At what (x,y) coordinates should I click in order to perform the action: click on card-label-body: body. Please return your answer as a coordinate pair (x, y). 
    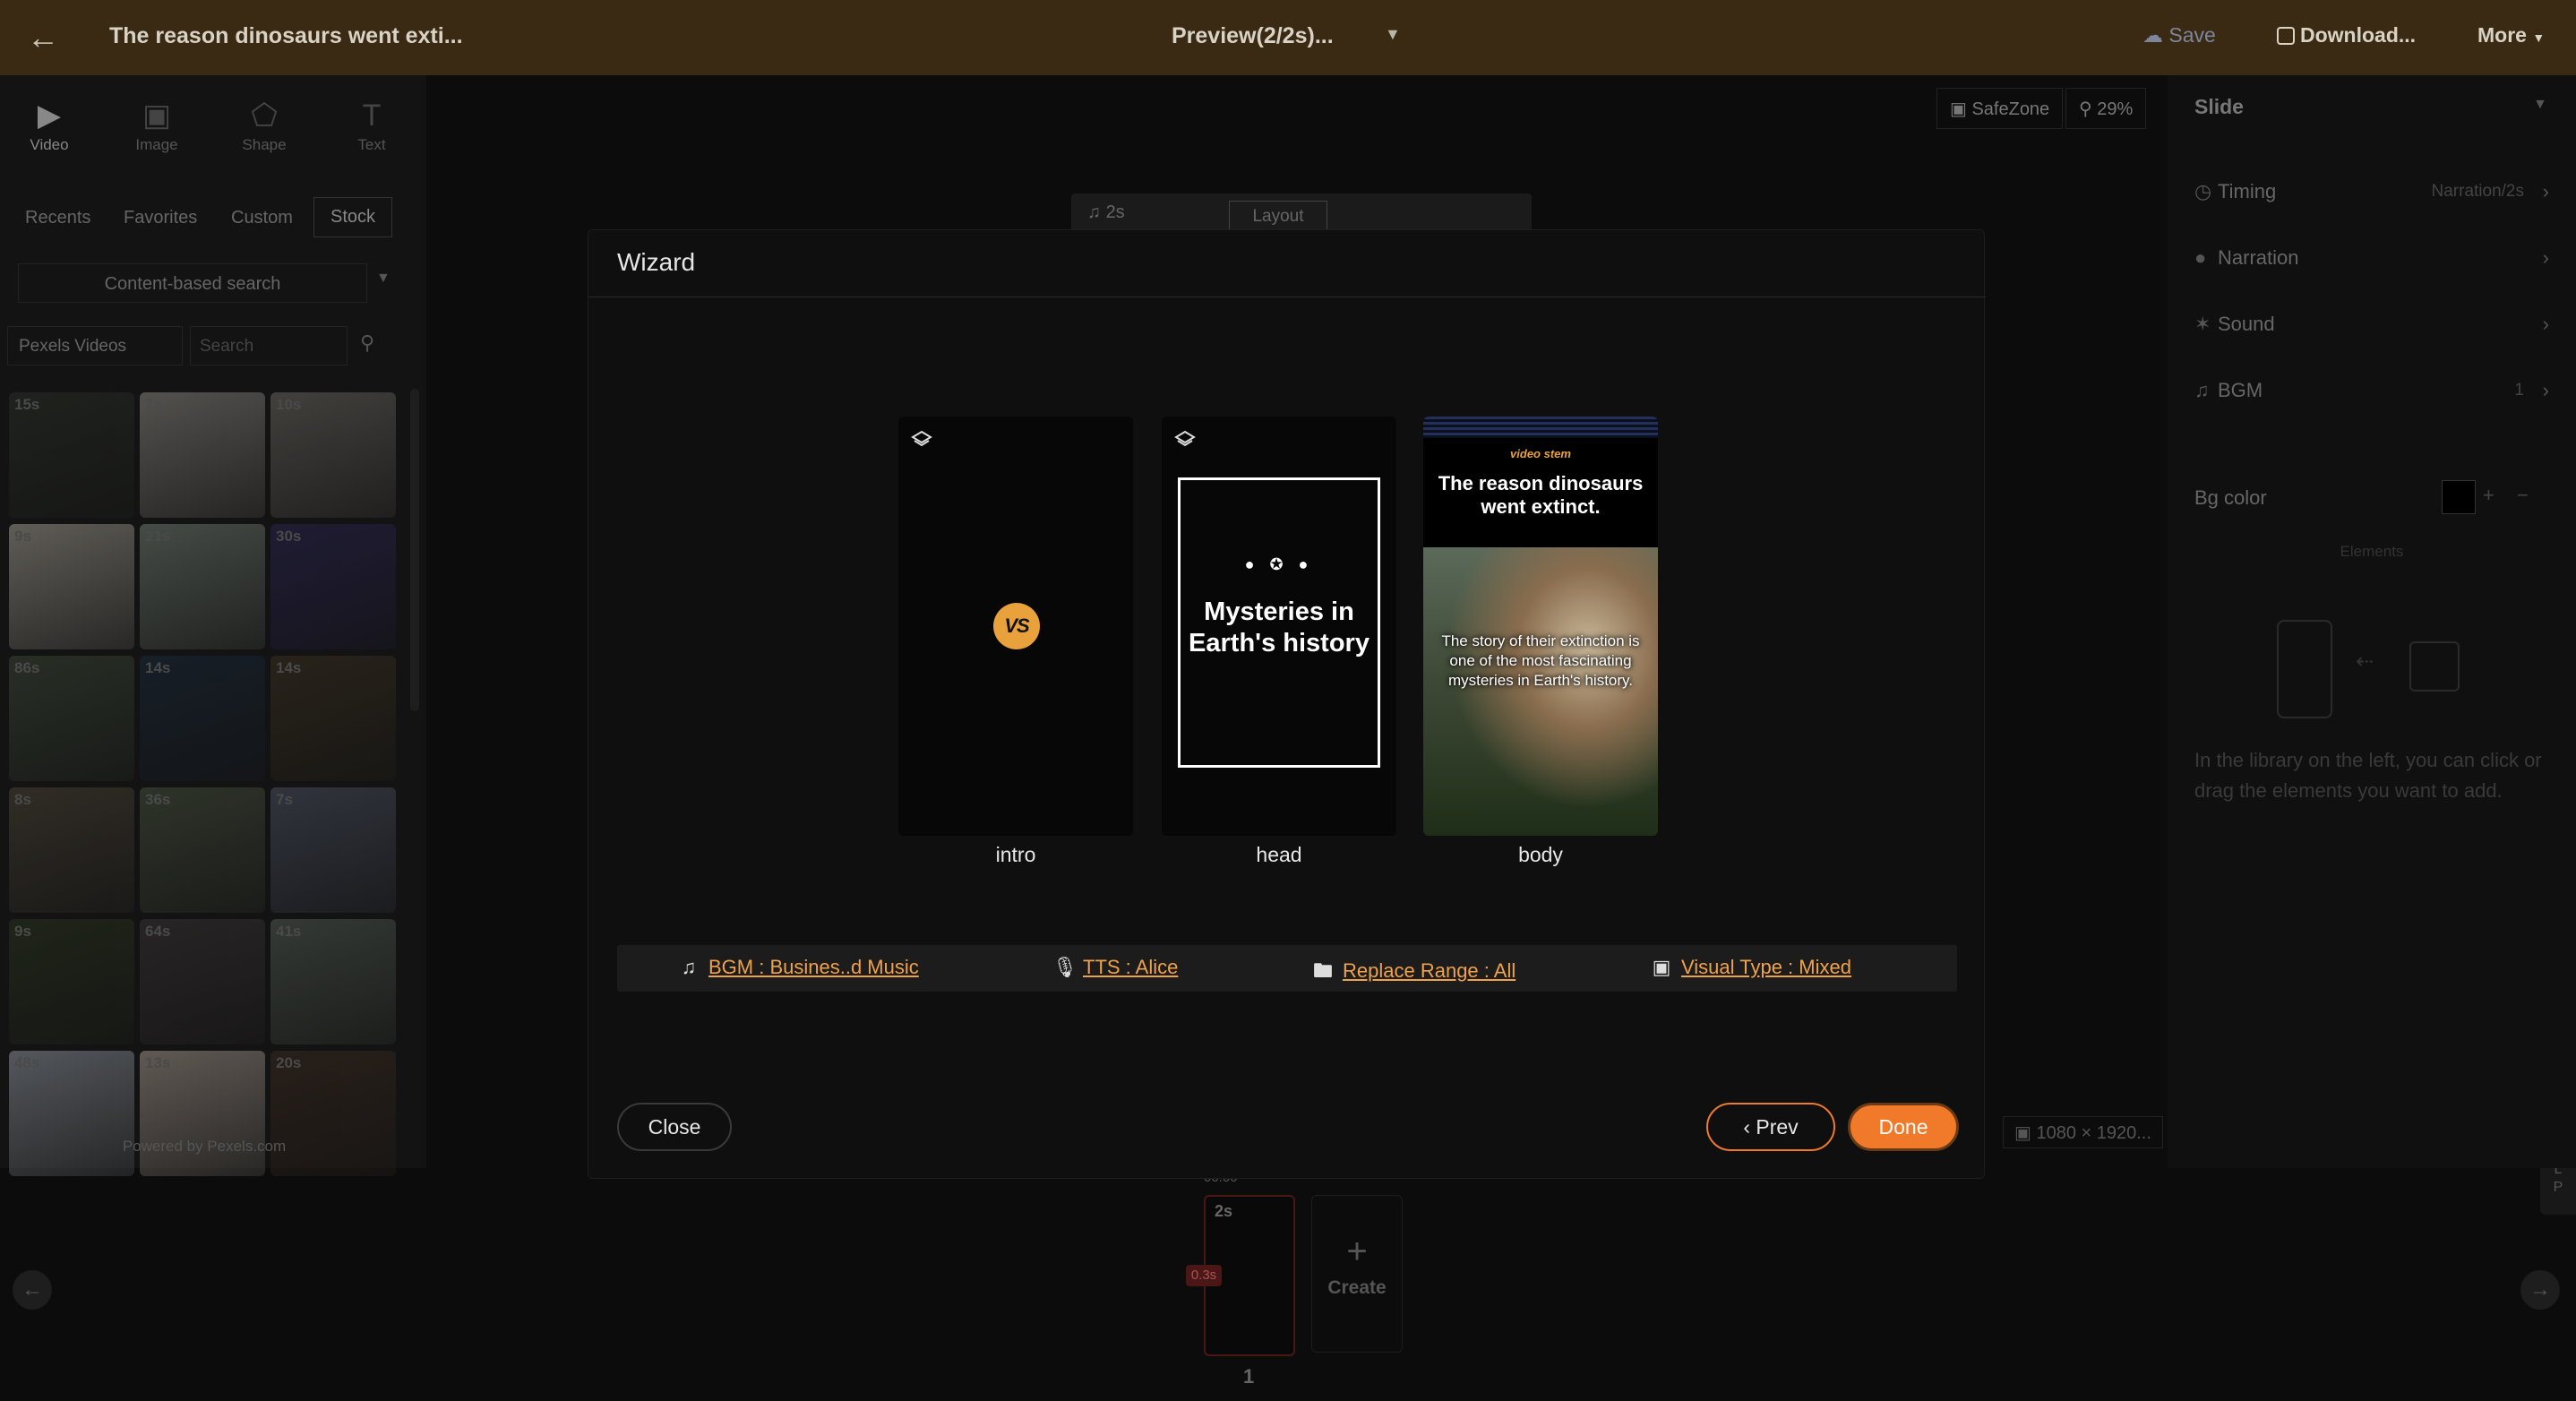
    Looking at the image, I should click on (1540, 854).